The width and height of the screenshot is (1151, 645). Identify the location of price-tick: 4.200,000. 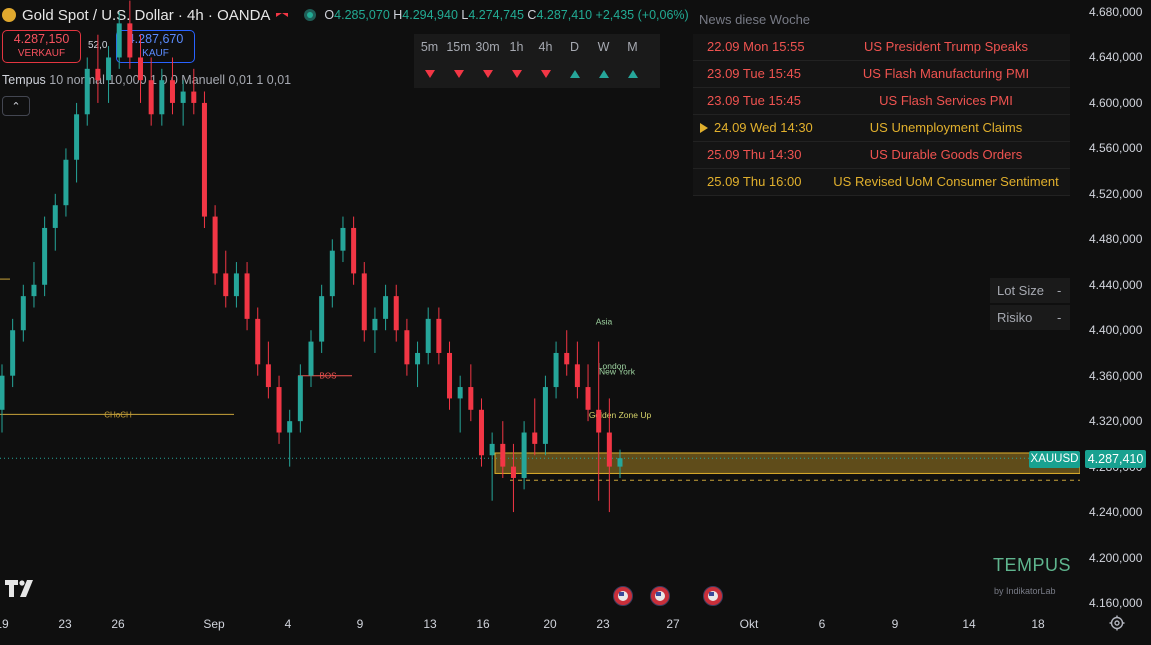
(1116, 557).